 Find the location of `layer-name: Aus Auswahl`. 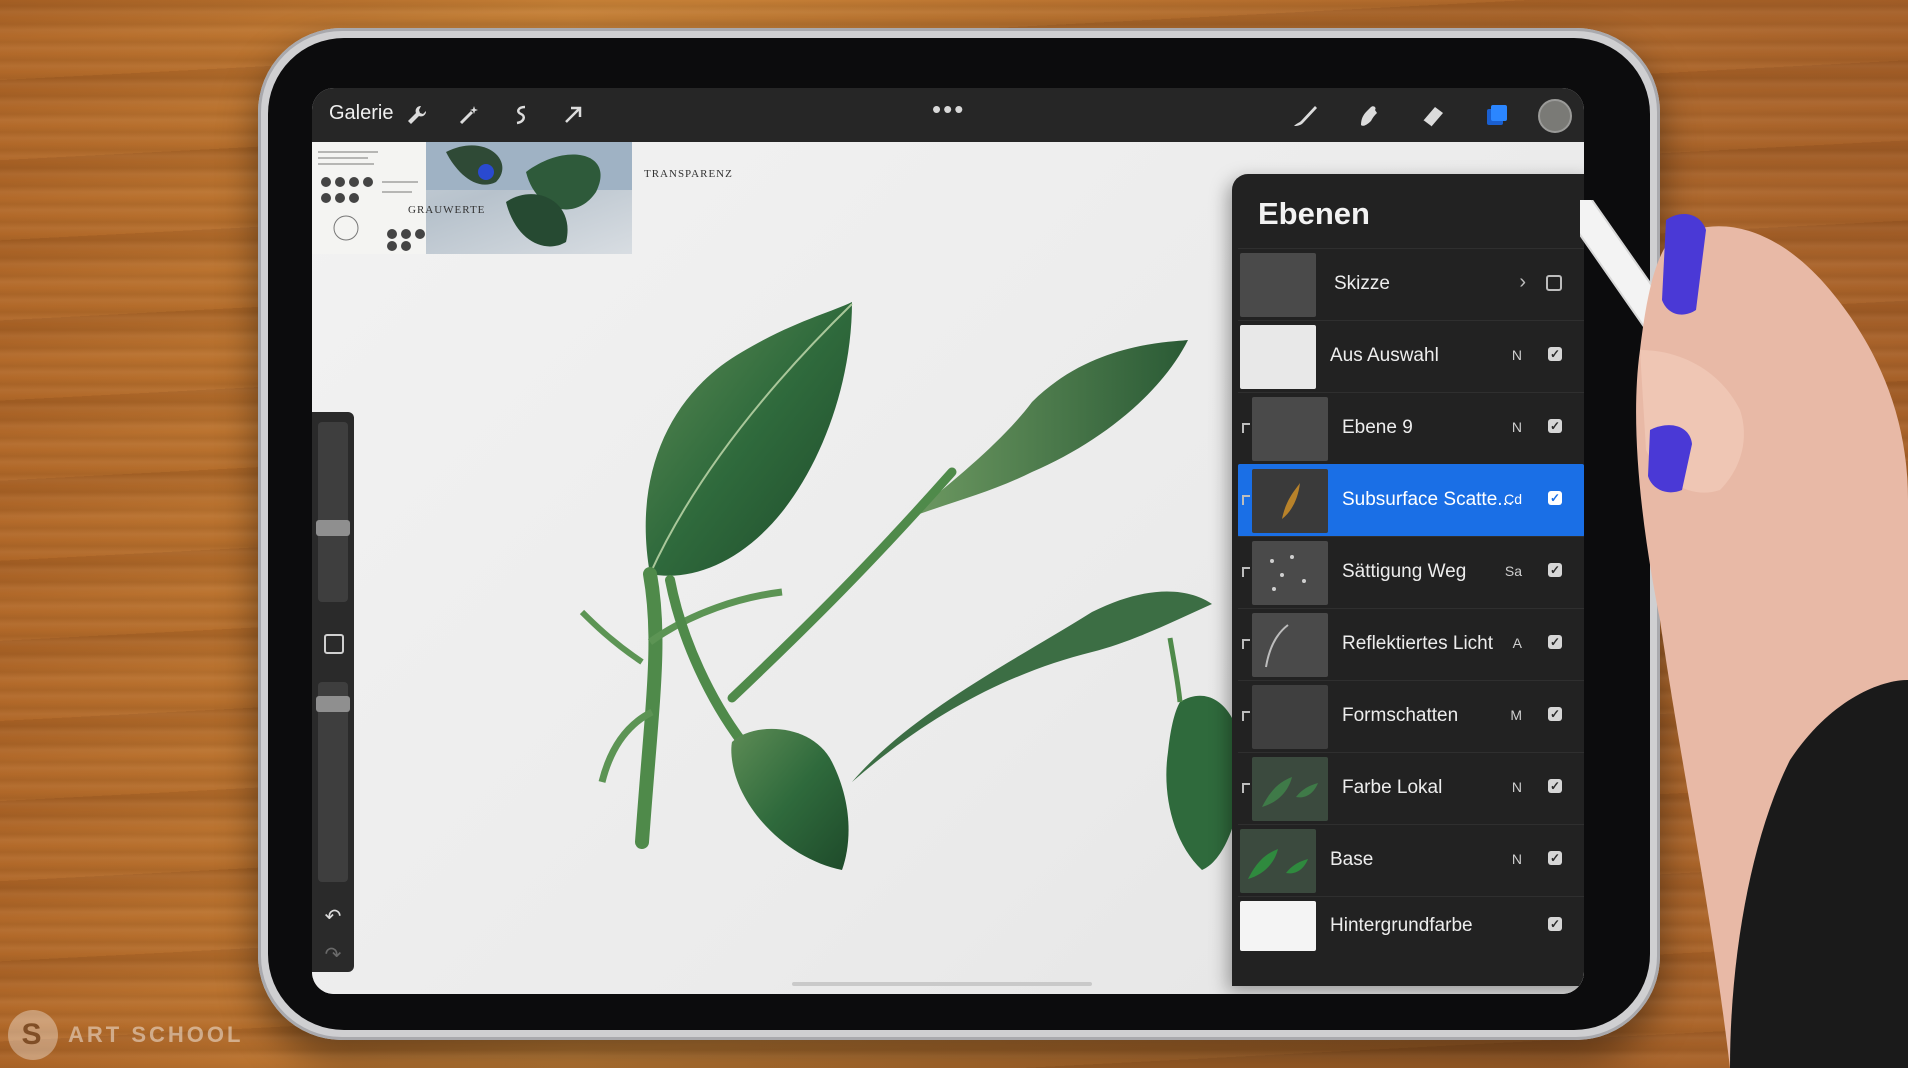

layer-name: Aus Auswahl is located at coordinates (1384, 355).